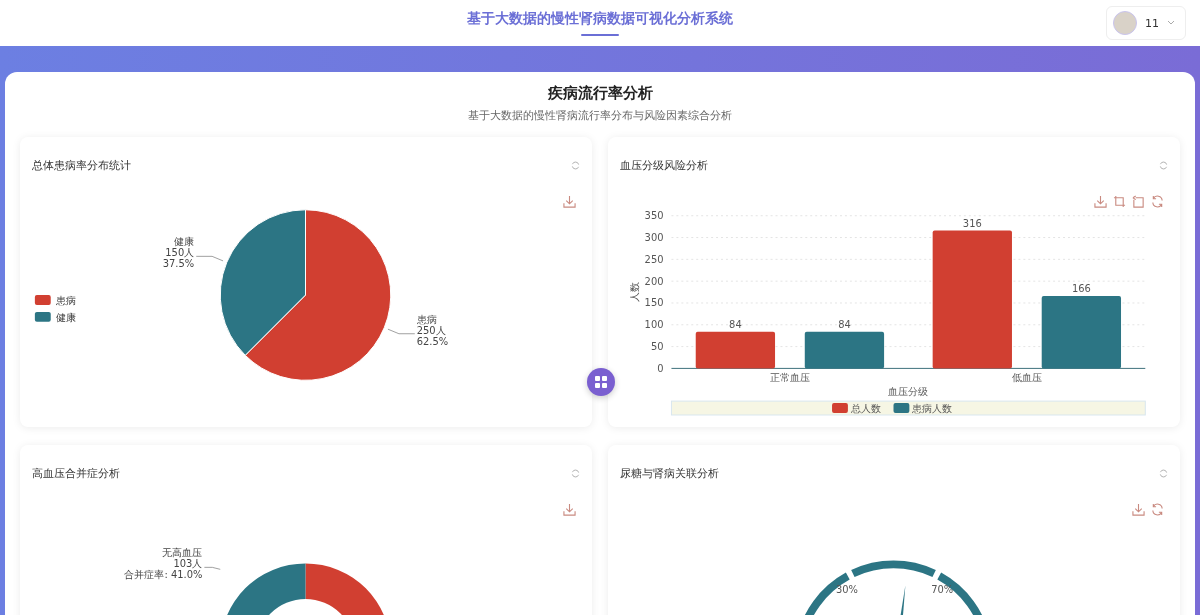 Image resolution: width=1200 pixels, height=615 pixels. What do you see at coordinates (789, 378) in the screenshot?
I see `x-category-label: 正常血压` at bounding box center [789, 378].